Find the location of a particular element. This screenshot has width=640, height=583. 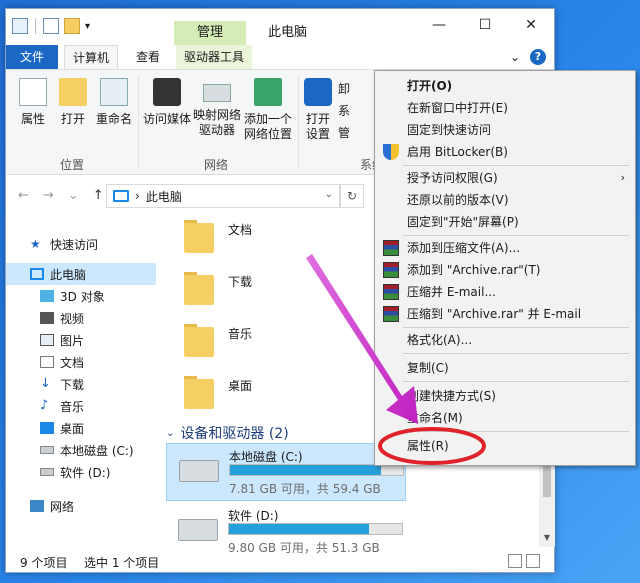

folder-label: 音乐 is located at coordinates (240, 333).